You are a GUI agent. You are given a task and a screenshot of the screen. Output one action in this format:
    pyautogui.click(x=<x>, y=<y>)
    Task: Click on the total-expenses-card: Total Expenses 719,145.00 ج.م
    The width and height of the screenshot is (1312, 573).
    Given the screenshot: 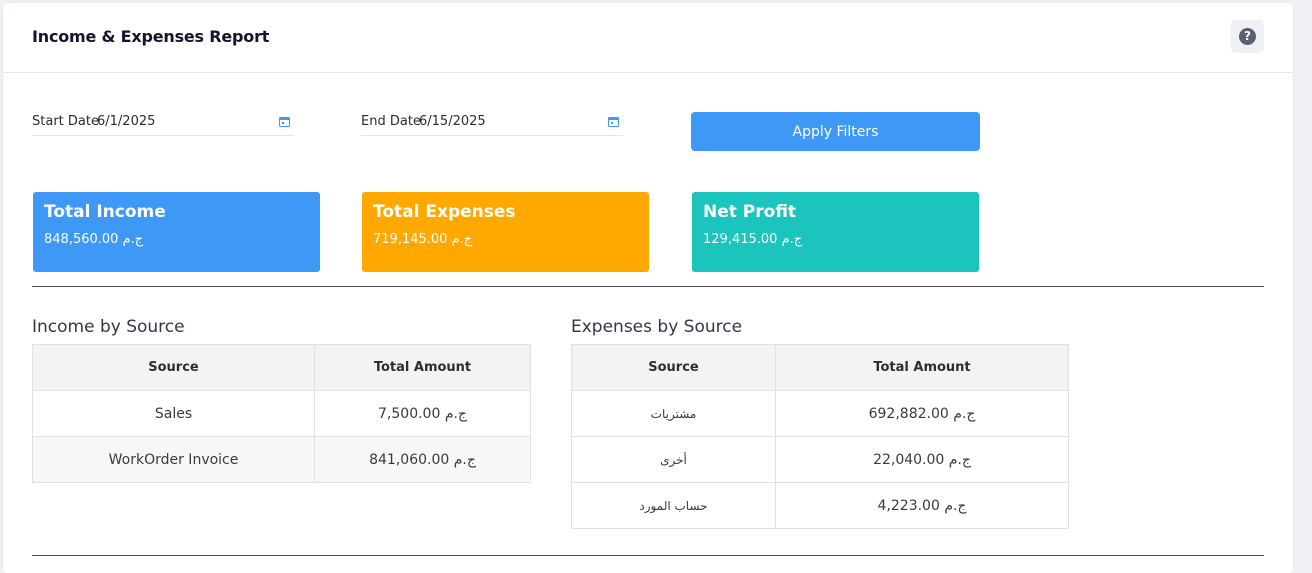 What is the action you would take?
    pyautogui.click(x=505, y=232)
    